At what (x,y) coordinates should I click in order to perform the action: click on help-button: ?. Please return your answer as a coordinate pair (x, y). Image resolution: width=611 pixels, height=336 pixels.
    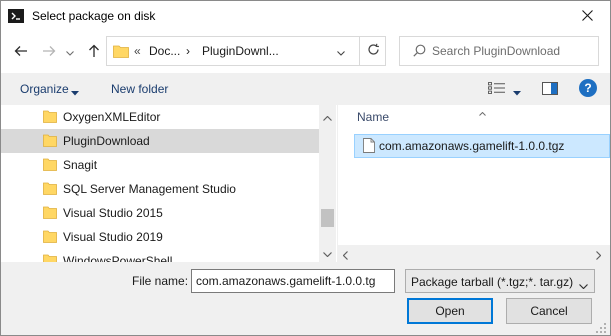
    Looking at the image, I should click on (588, 88).